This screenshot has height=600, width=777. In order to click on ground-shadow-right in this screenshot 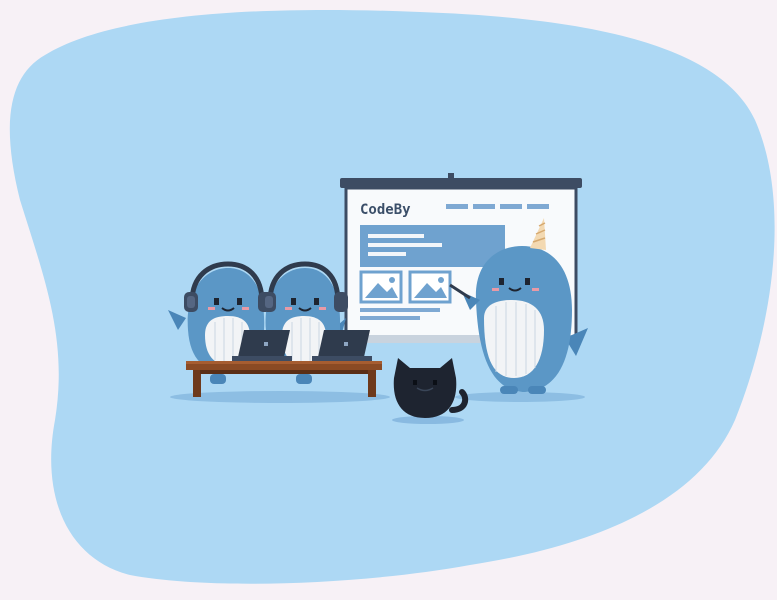, I will do `click(520, 397)`.